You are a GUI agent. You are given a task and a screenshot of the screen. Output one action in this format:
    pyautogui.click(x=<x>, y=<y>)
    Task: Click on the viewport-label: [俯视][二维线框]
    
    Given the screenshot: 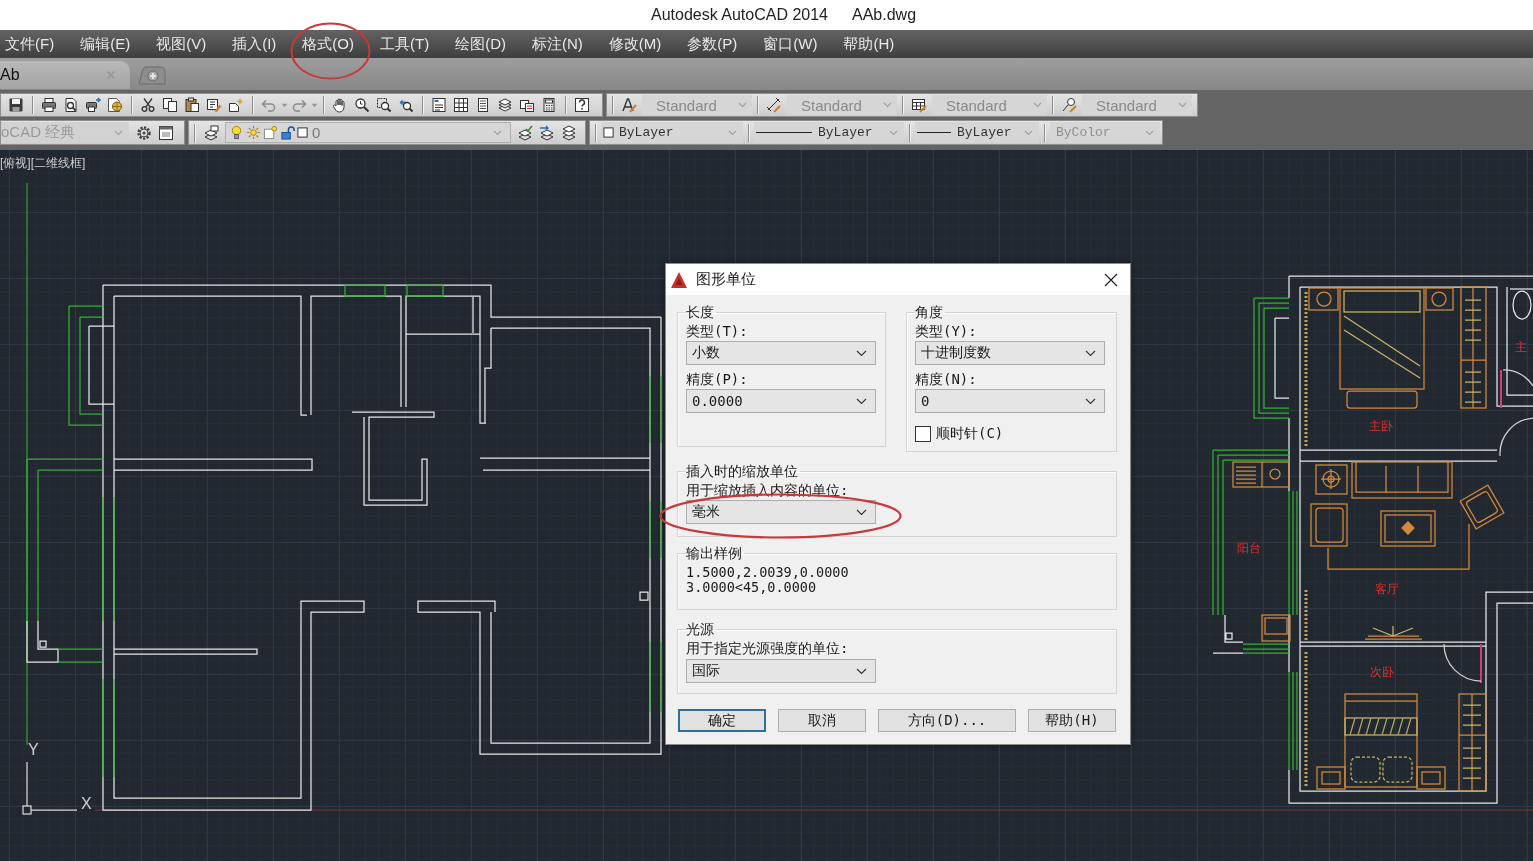 What is the action you would take?
    pyautogui.click(x=43, y=163)
    